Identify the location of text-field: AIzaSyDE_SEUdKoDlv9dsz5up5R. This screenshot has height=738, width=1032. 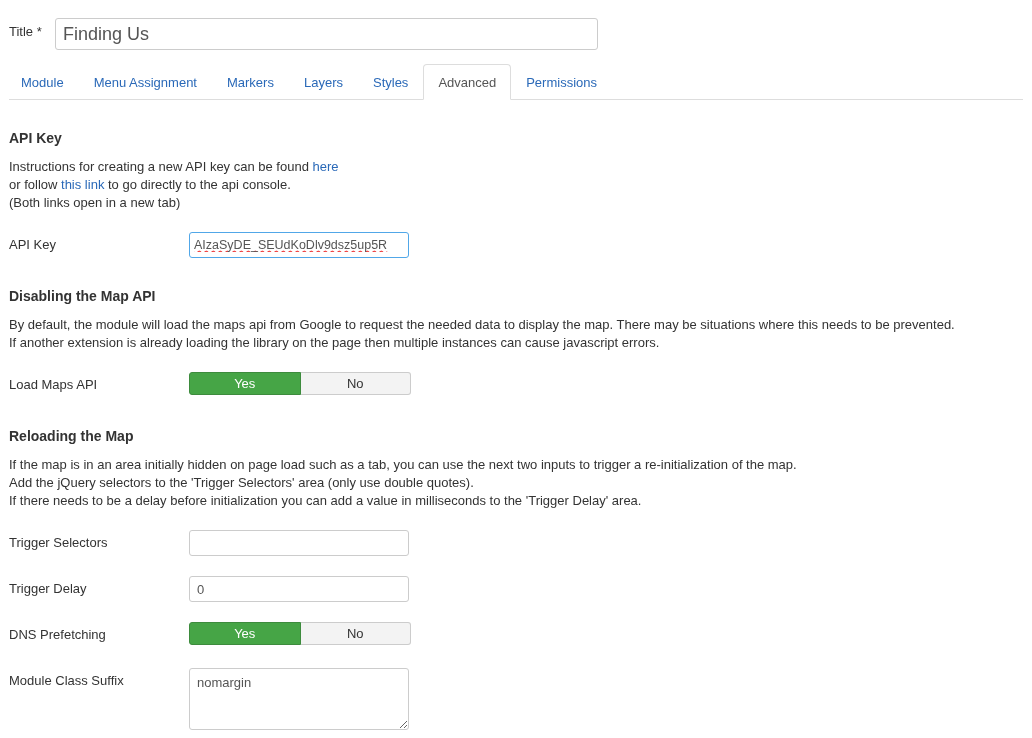
(299, 245).